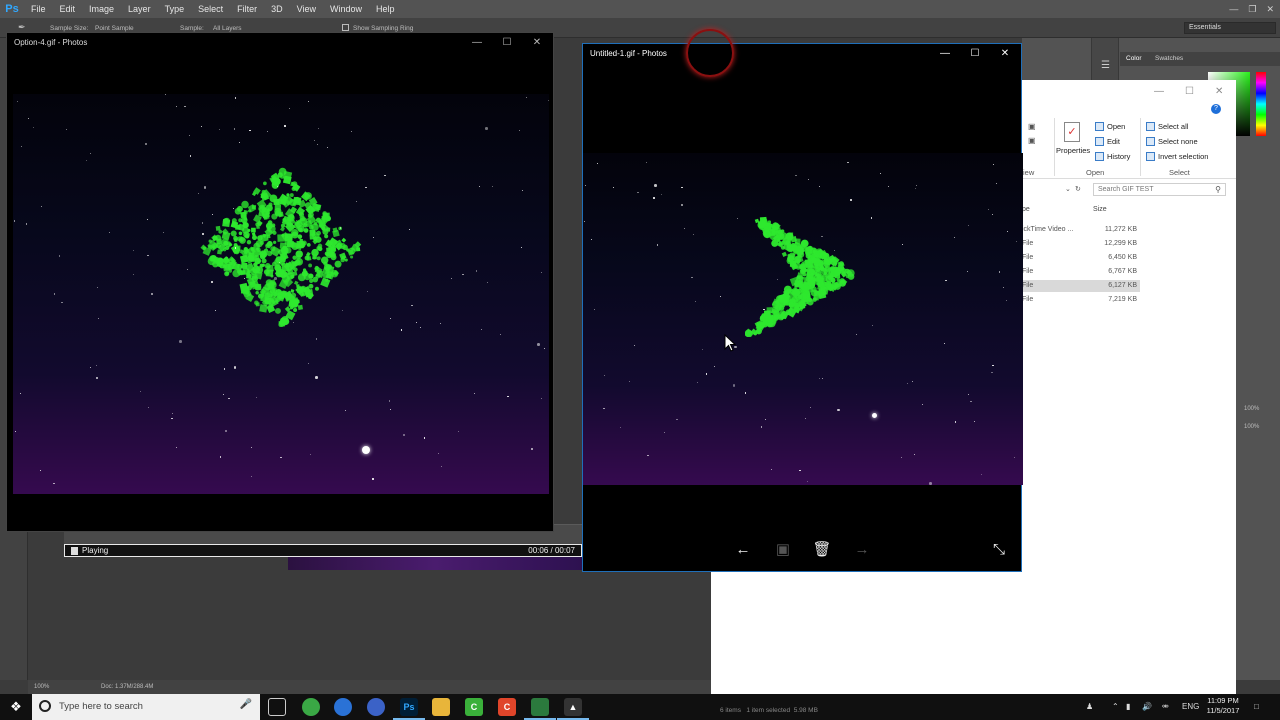  I want to click on file-row: File 7,219 KB, so click(1081, 300).